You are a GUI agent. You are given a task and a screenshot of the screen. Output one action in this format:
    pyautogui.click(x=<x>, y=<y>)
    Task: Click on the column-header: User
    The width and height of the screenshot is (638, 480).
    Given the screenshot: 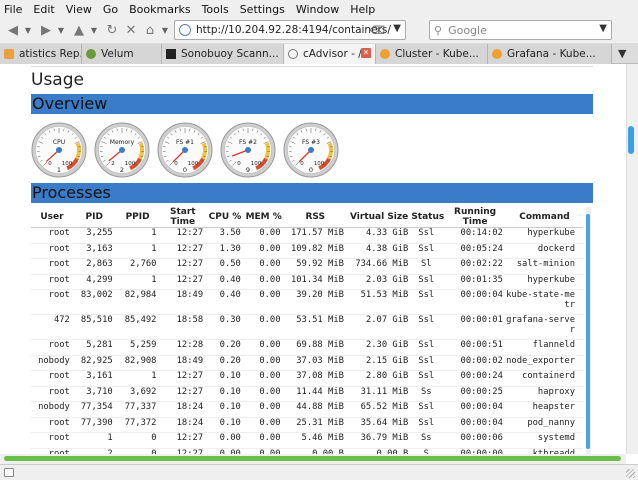 What is the action you would take?
    pyautogui.click(x=52, y=217)
    